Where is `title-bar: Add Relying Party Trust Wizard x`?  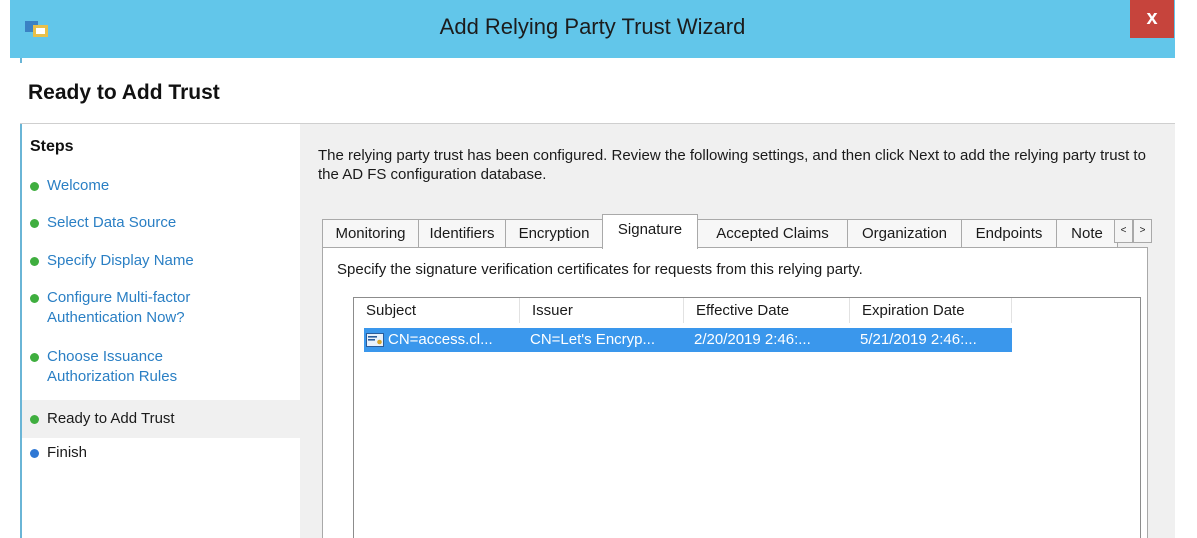 title-bar: Add Relying Party Trust Wizard x is located at coordinates (592, 29).